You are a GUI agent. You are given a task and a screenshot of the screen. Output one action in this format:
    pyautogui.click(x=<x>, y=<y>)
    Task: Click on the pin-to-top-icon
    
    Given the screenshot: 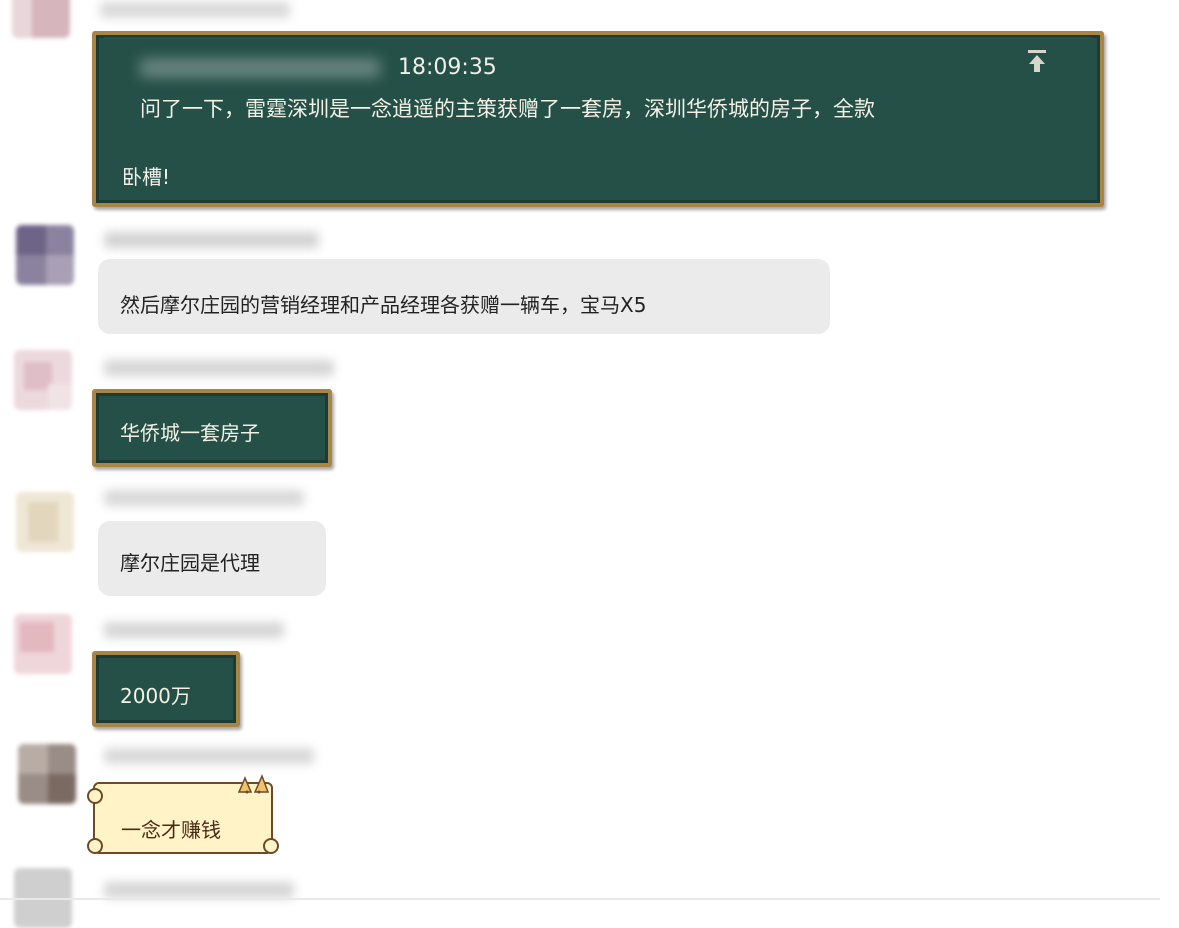 What is the action you would take?
    pyautogui.click(x=1037, y=61)
    